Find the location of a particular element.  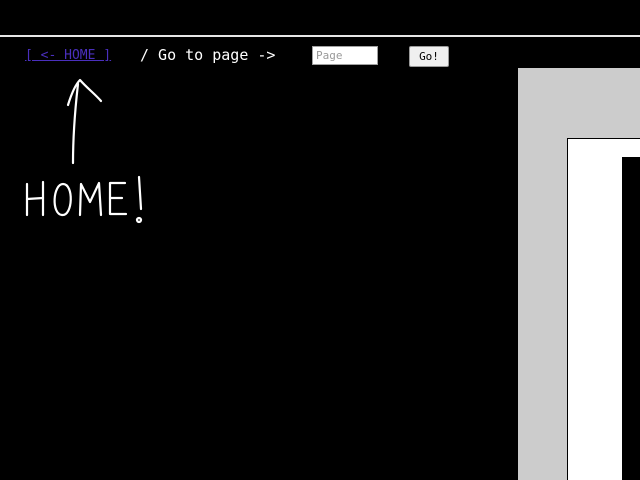

go-button: Go! is located at coordinates (429, 56).